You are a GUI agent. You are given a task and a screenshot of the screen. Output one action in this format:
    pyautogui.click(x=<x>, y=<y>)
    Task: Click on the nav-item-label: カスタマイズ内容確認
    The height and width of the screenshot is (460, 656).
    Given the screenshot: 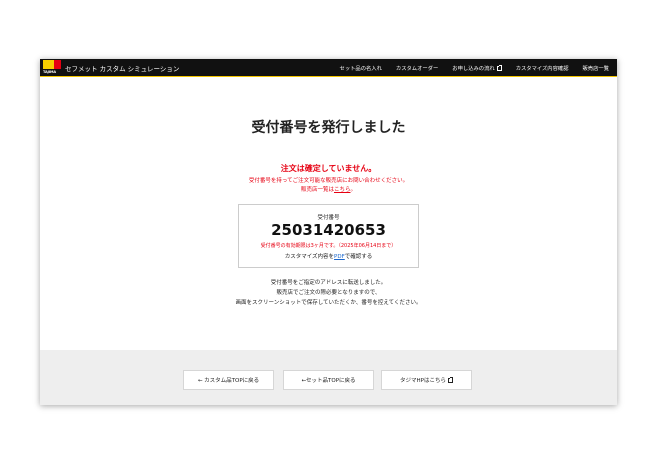 What is the action you would take?
    pyautogui.click(x=542, y=69)
    